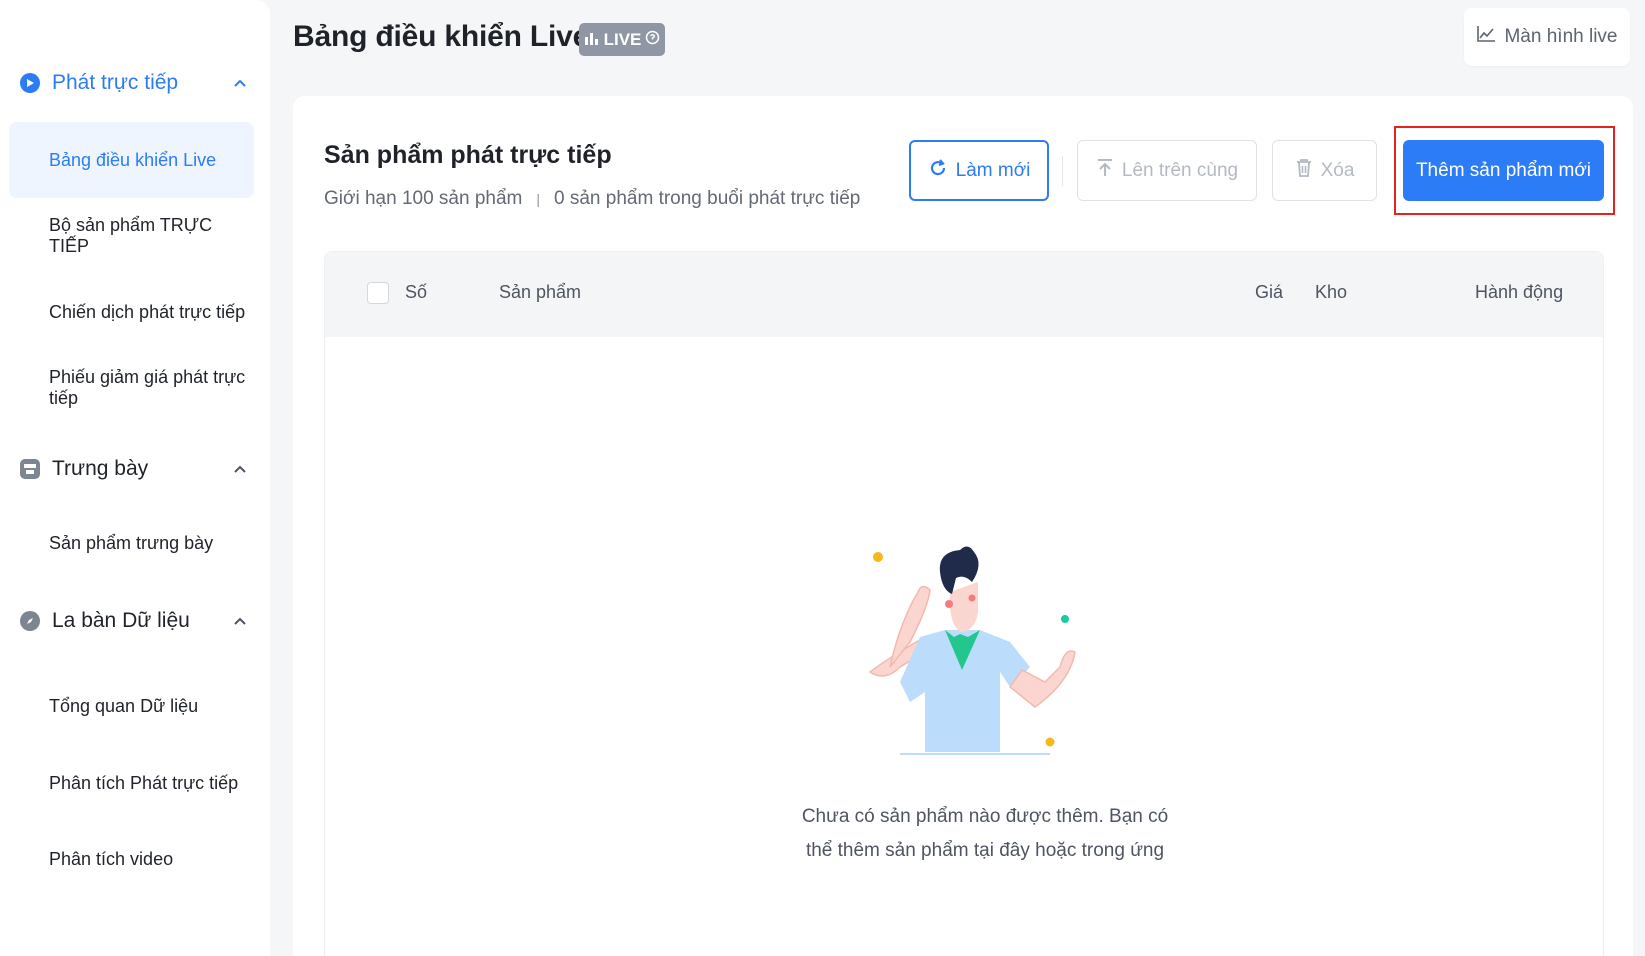 Image resolution: width=1645 pixels, height=956 pixels. Describe the element at coordinates (995, 657) in the screenshot. I see `empty-state-illustration` at that location.